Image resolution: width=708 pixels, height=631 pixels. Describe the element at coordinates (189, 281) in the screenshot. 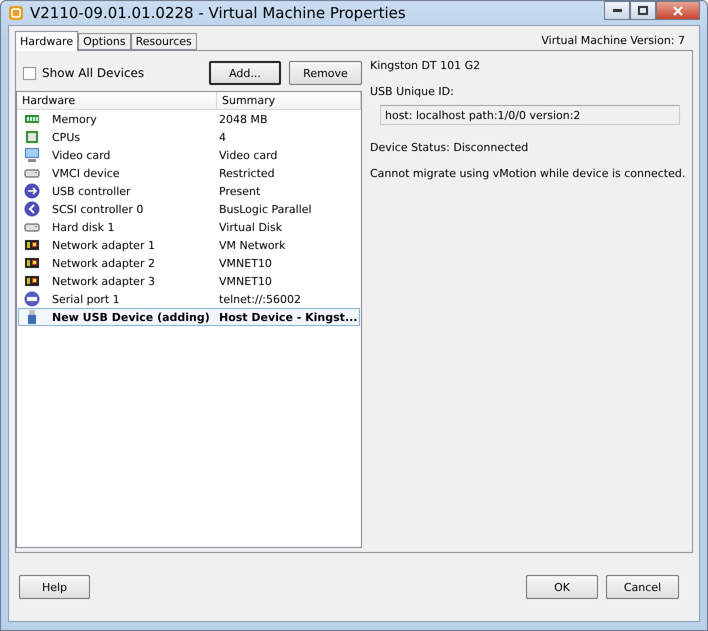

I see `device-row: Network adapter 3 VMNET10` at that location.